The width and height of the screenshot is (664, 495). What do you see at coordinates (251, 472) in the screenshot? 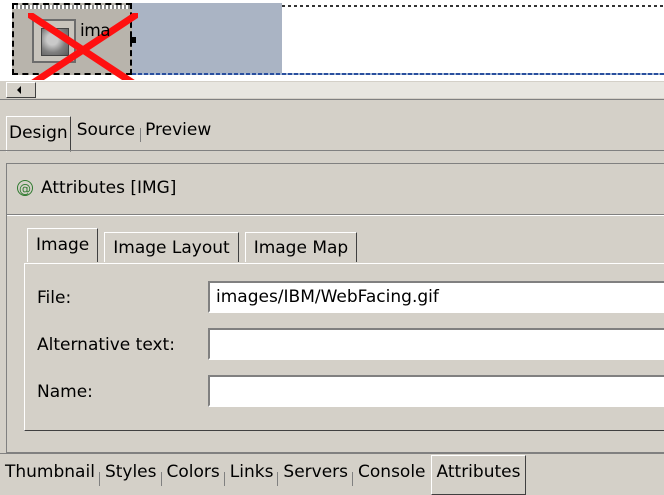
I see `tab-label: Links` at bounding box center [251, 472].